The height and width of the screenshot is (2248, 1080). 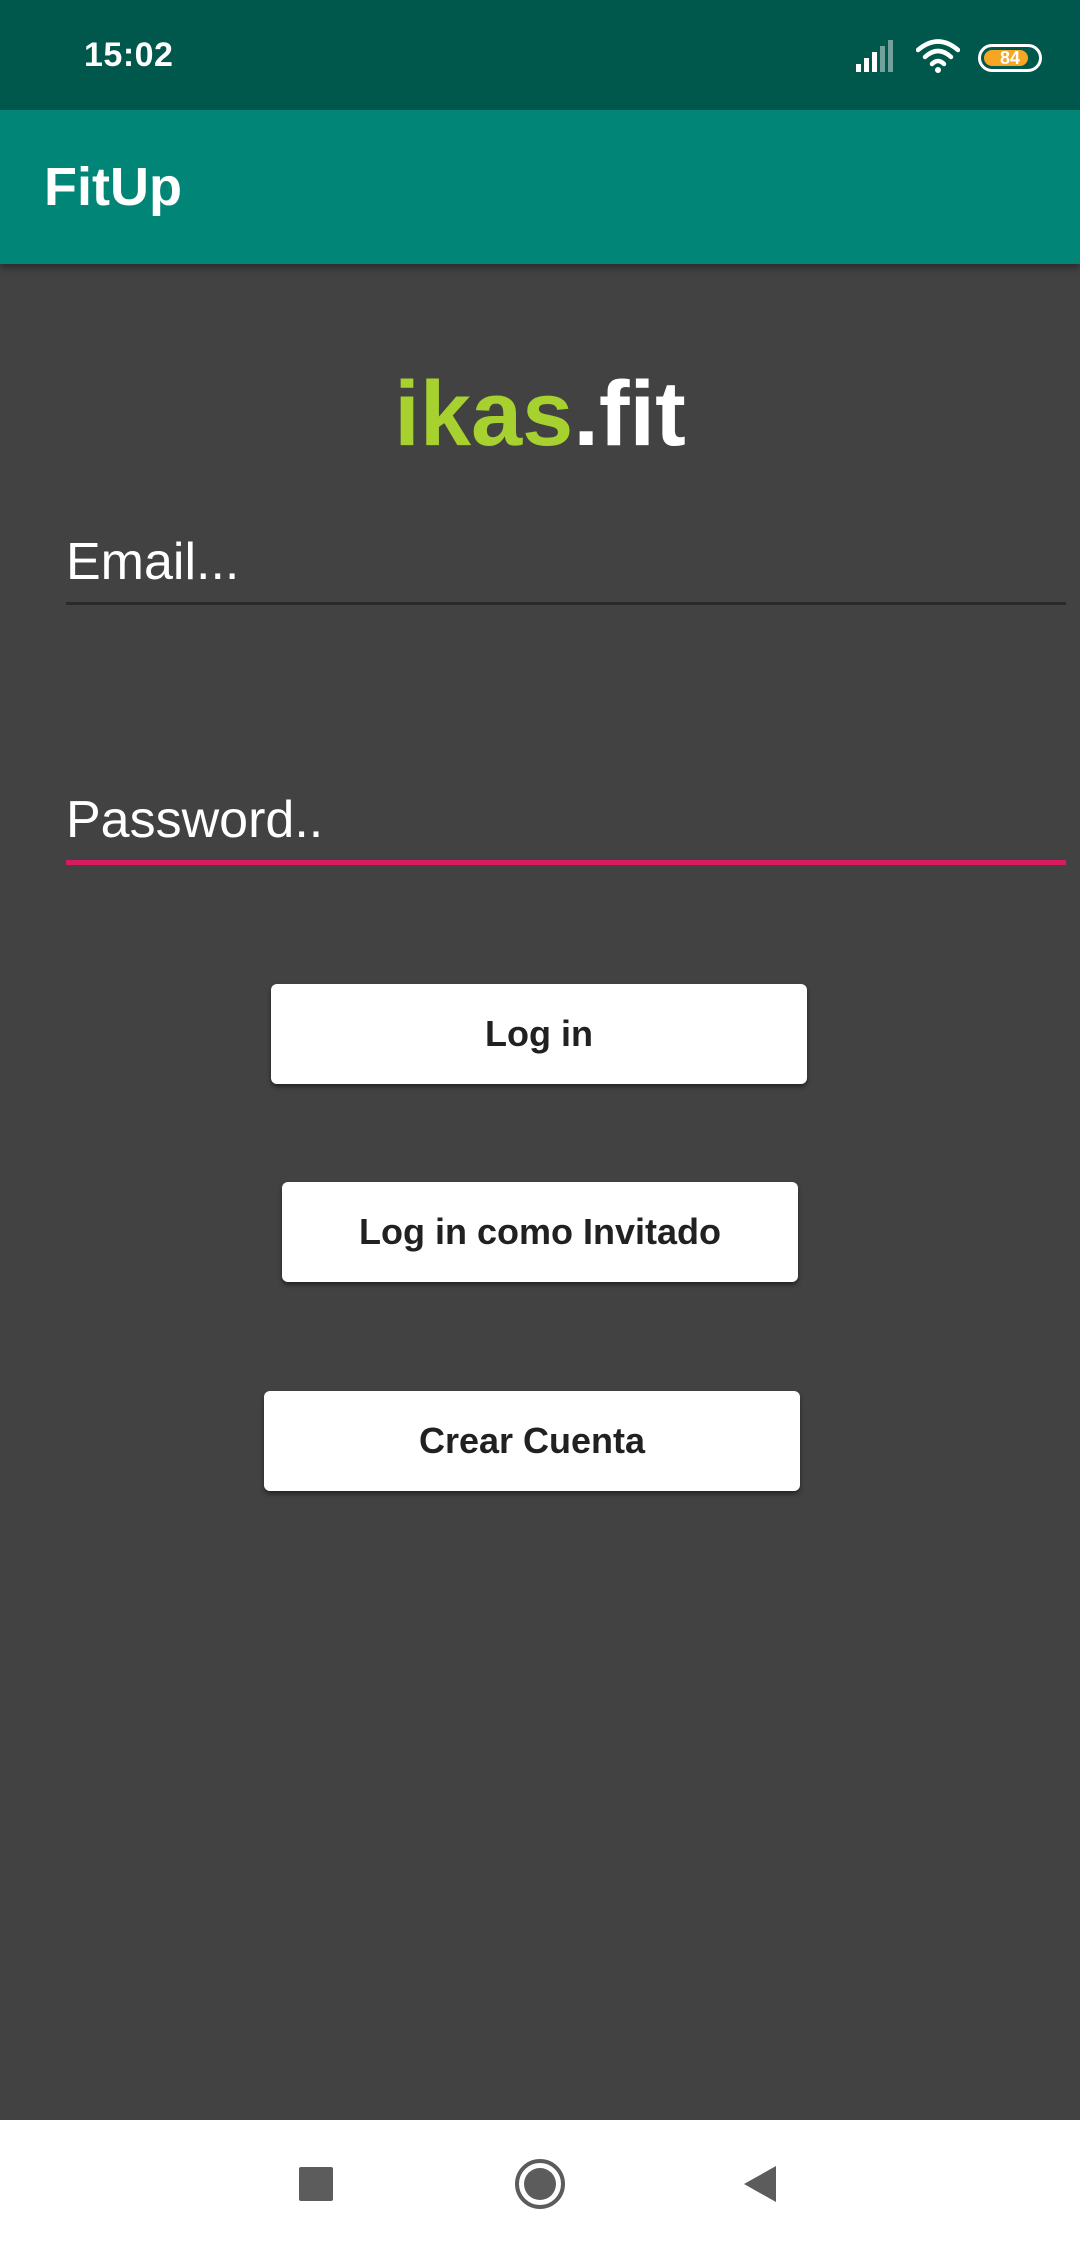 What do you see at coordinates (532, 1441) in the screenshot?
I see `create-account-button: Crear Cuenta` at bounding box center [532, 1441].